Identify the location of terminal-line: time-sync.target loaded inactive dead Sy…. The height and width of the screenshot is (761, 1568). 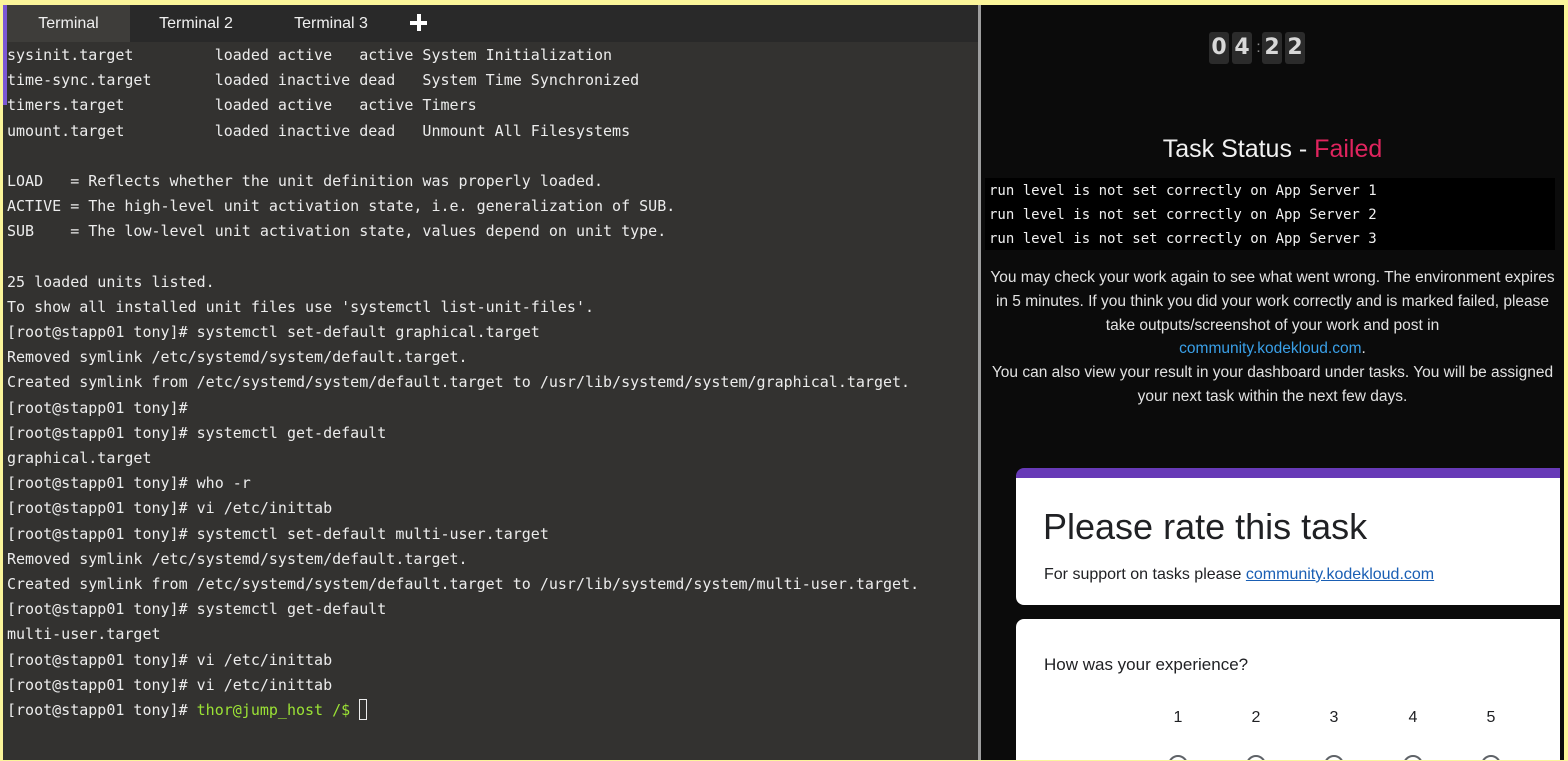
(323, 80).